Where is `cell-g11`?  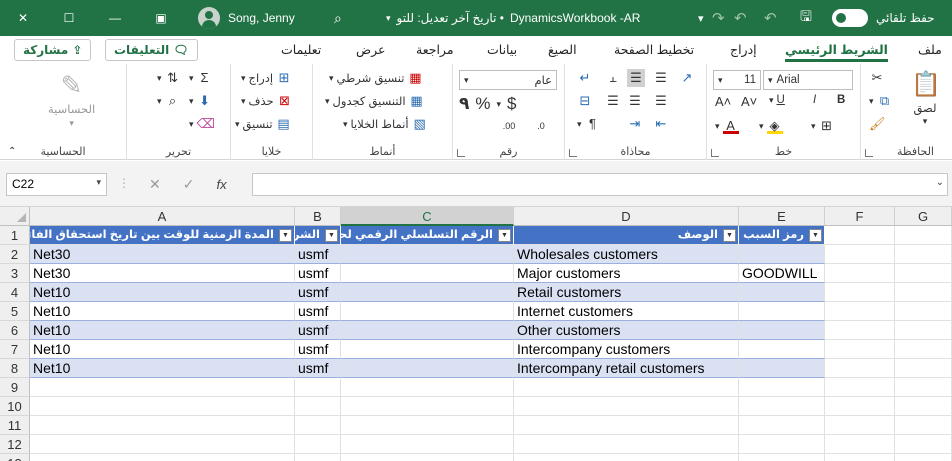 cell-g11 is located at coordinates (923, 425).